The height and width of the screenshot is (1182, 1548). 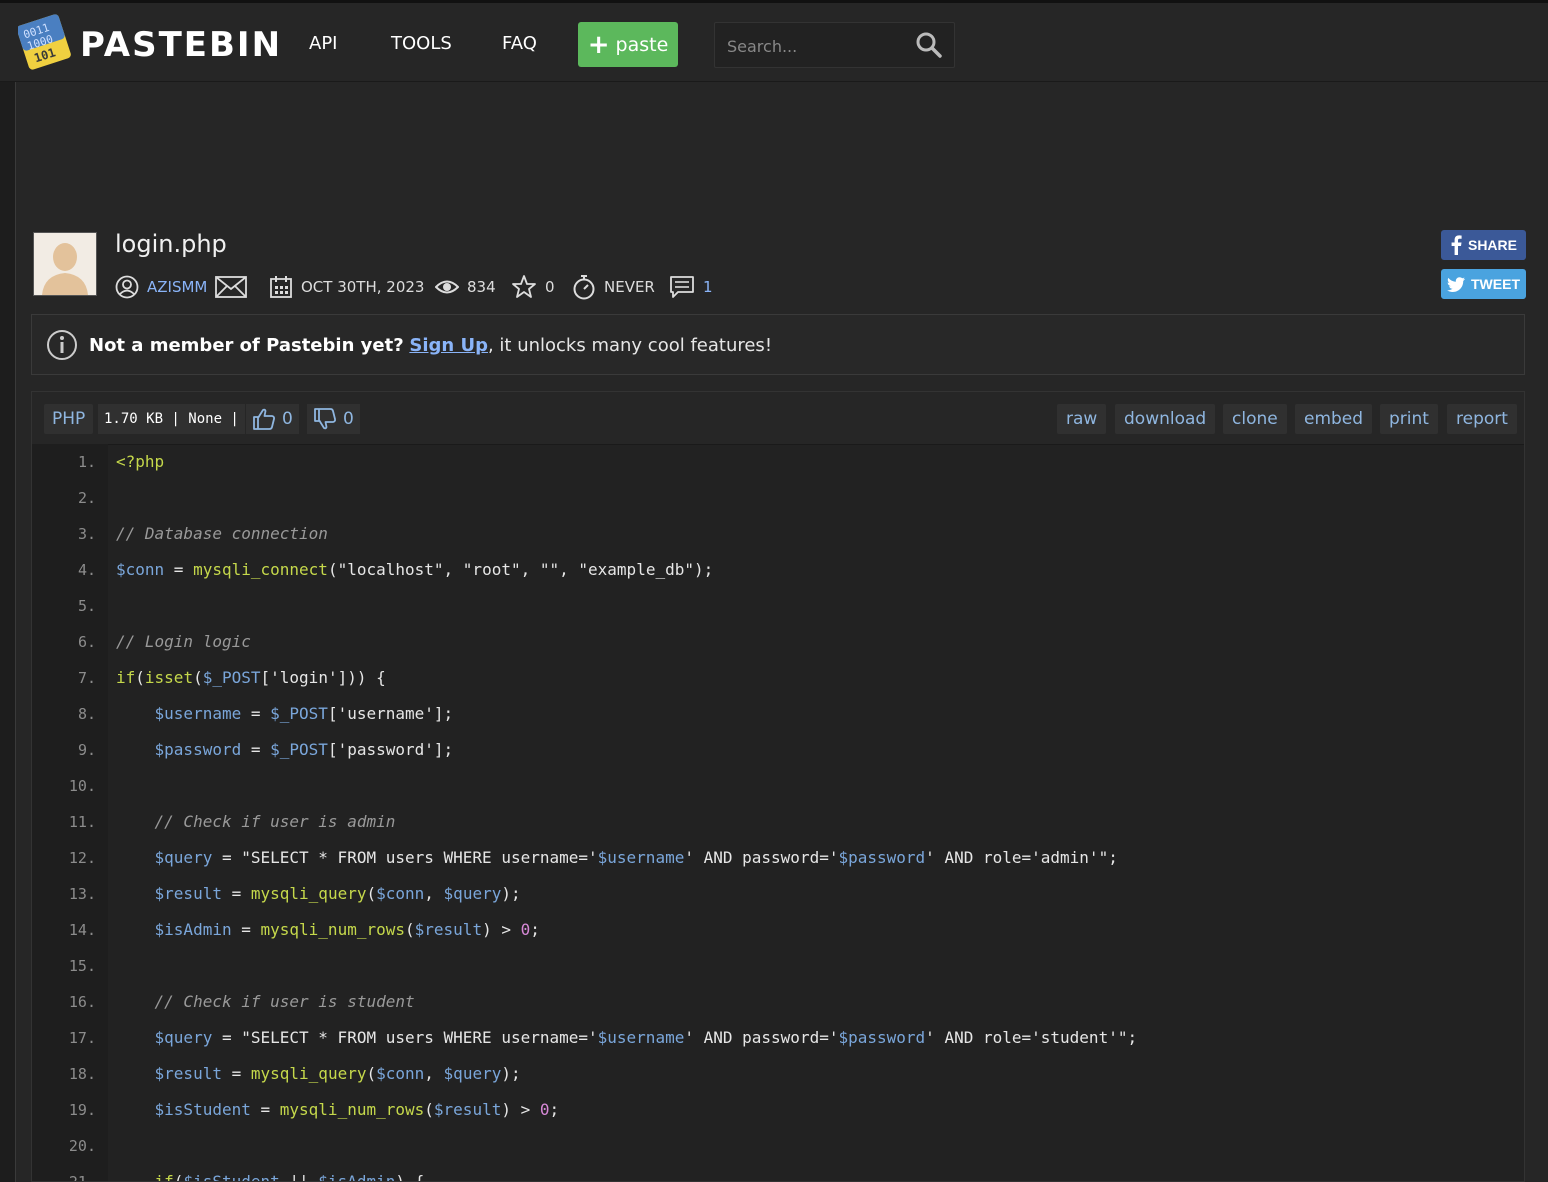 What do you see at coordinates (363, 287) in the screenshot?
I see `paste-date: OCT 30TH, 2023` at bounding box center [363, 287].